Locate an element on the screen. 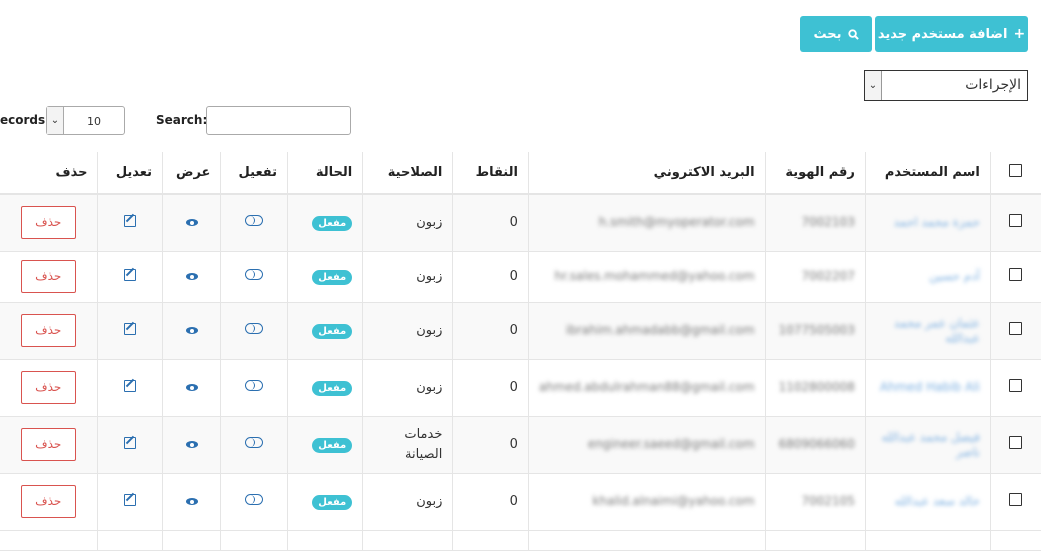 This screenshot has width=1053, height=551. user-name-link: فيصل محمد عبدالله ناصر is located at coordinates (931, 444).